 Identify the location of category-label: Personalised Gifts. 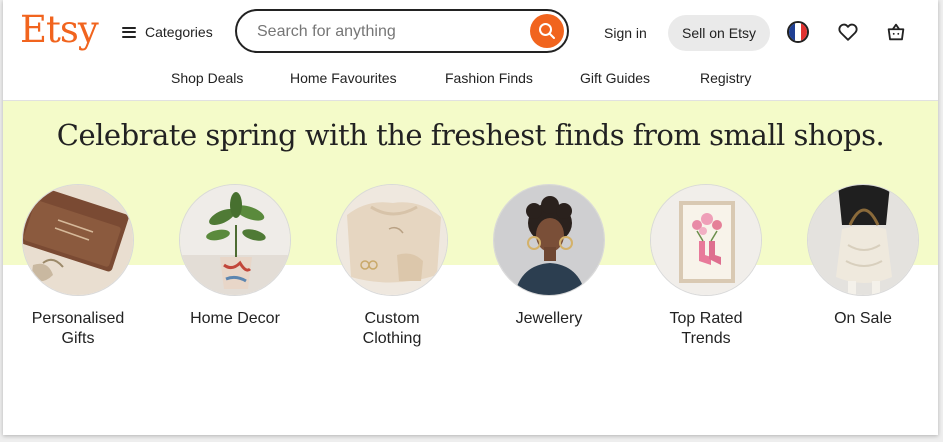
(78, 328).